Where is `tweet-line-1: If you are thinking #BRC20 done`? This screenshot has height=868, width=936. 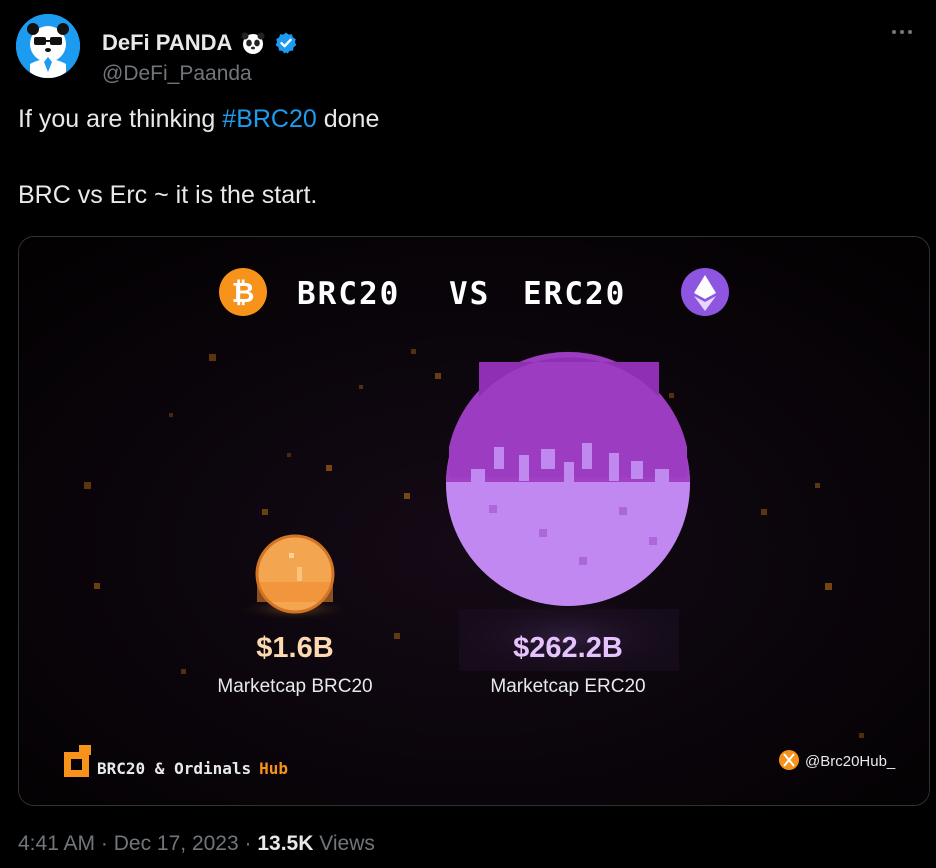 tweet-line-1: If you are thinking #BRC20 done is located at coordinates (468, 119).